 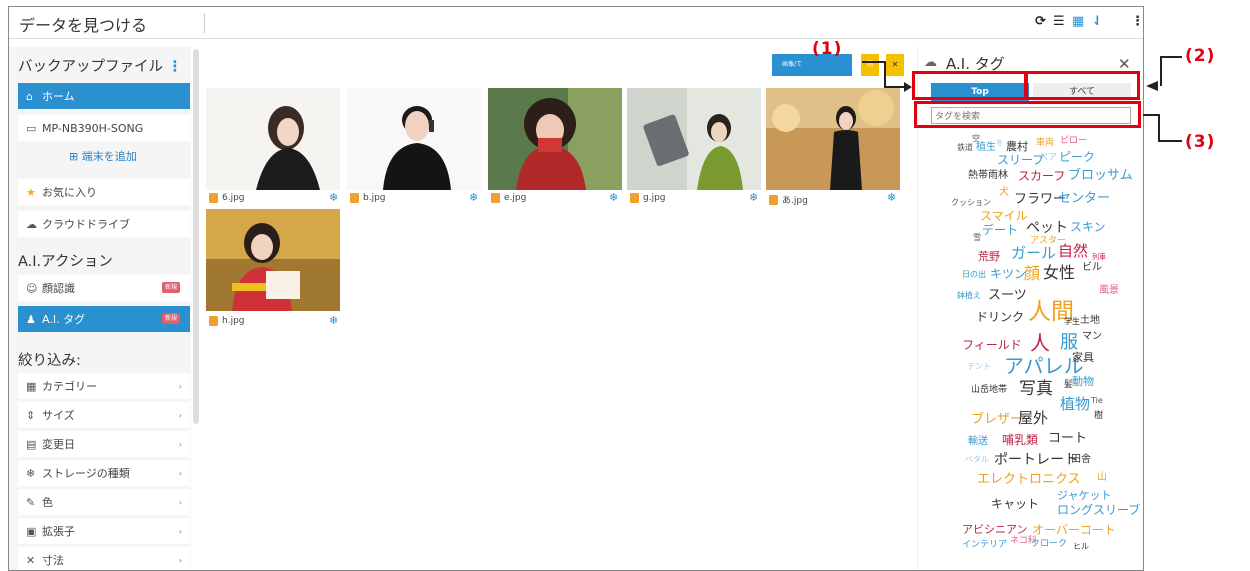 What do you see at coordinates (988, 176) in the screenshot?
I see `tag-word: 熱帯雨林` at bounding box center [988, 176].